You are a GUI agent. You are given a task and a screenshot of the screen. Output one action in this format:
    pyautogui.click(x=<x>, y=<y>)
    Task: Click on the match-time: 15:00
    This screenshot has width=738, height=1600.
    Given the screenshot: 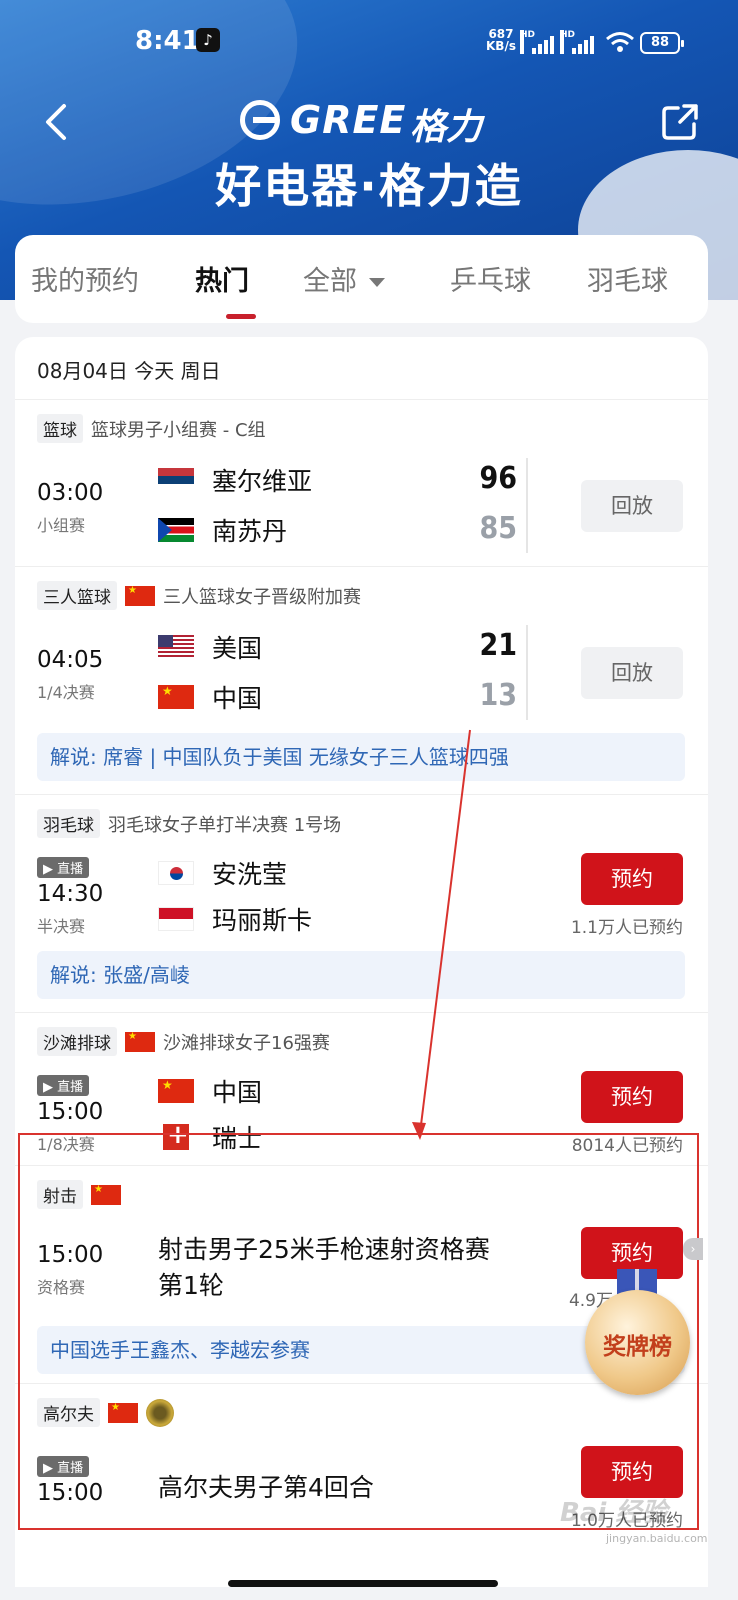 What is the action you would take?
    pyautogui.click(x=70, y=1112)
    